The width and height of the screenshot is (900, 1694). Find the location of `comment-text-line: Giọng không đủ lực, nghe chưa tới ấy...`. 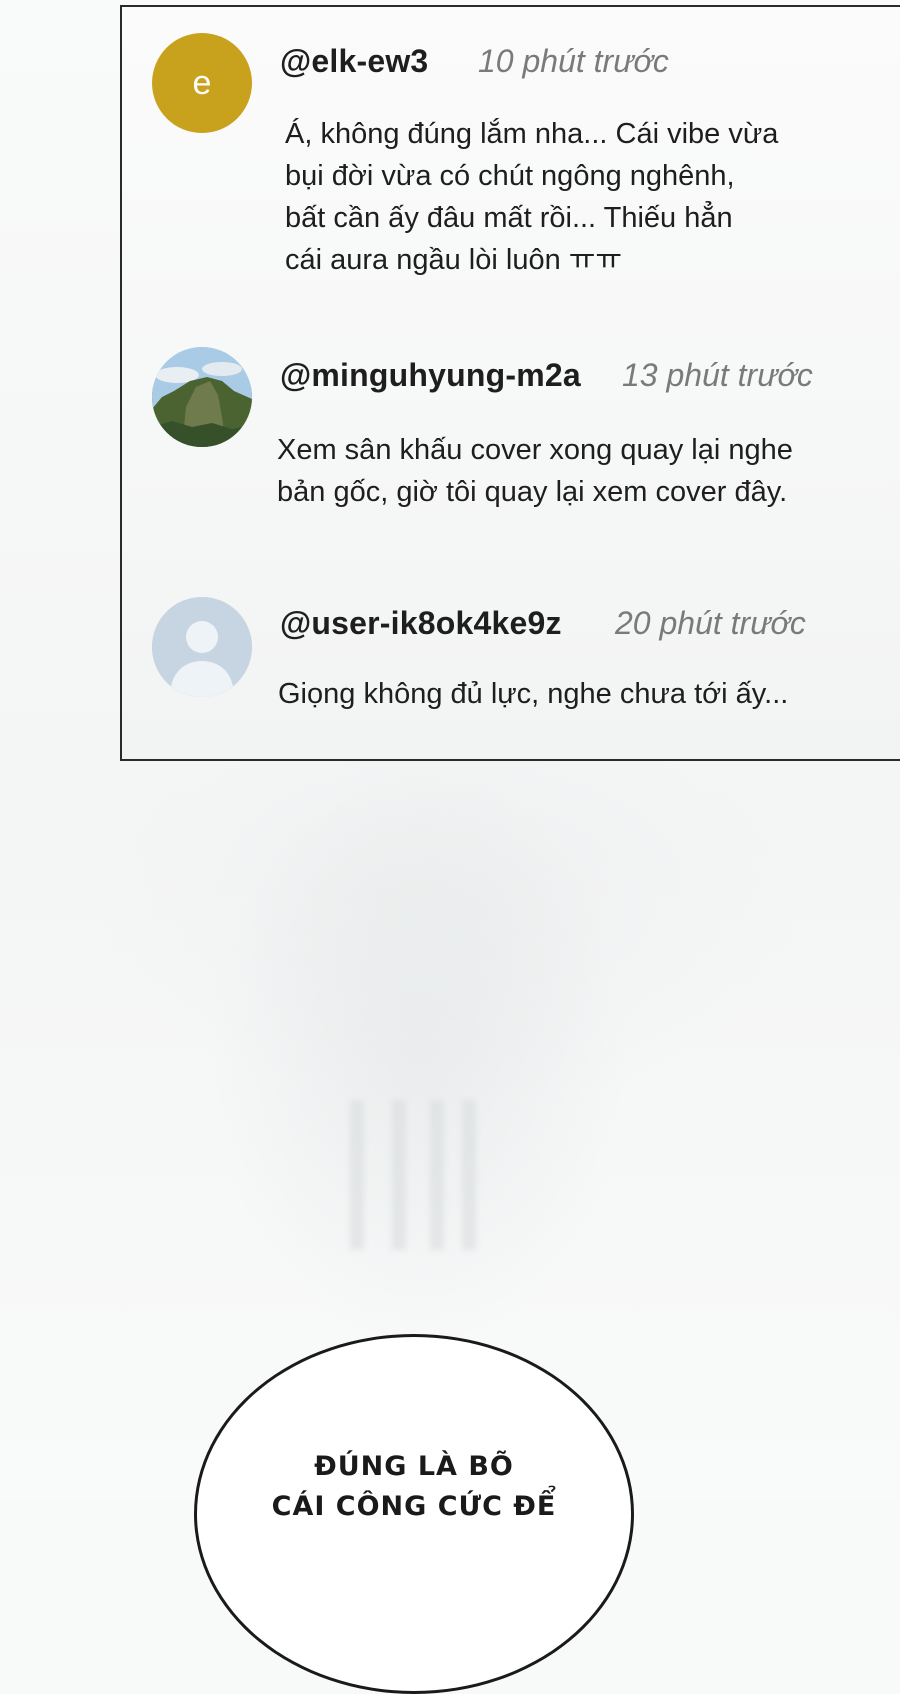

comment-text-line: Giọng không đủ lực, nghe chưa tới ấy... is located at coordinates (533, 694).